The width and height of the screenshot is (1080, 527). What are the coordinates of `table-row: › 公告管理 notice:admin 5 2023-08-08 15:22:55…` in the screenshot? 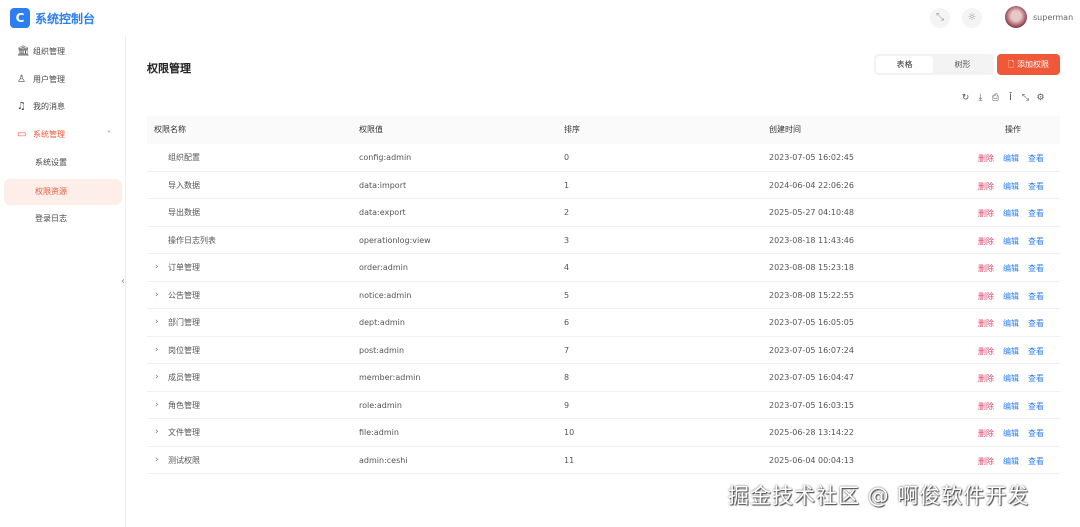 It's located at (603, 296).